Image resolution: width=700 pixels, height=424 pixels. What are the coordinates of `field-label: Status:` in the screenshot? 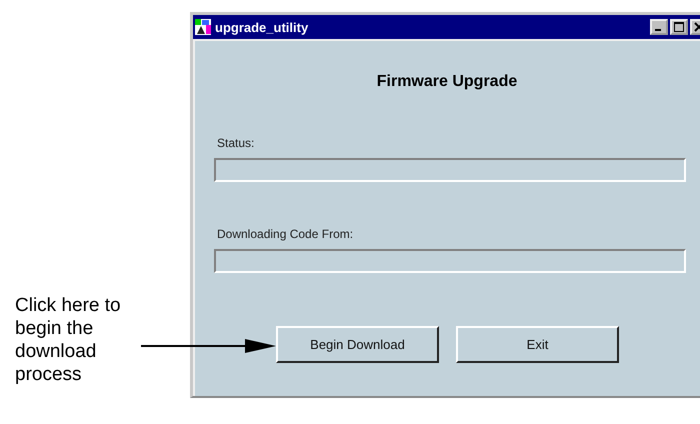 It's located at (236, 143).